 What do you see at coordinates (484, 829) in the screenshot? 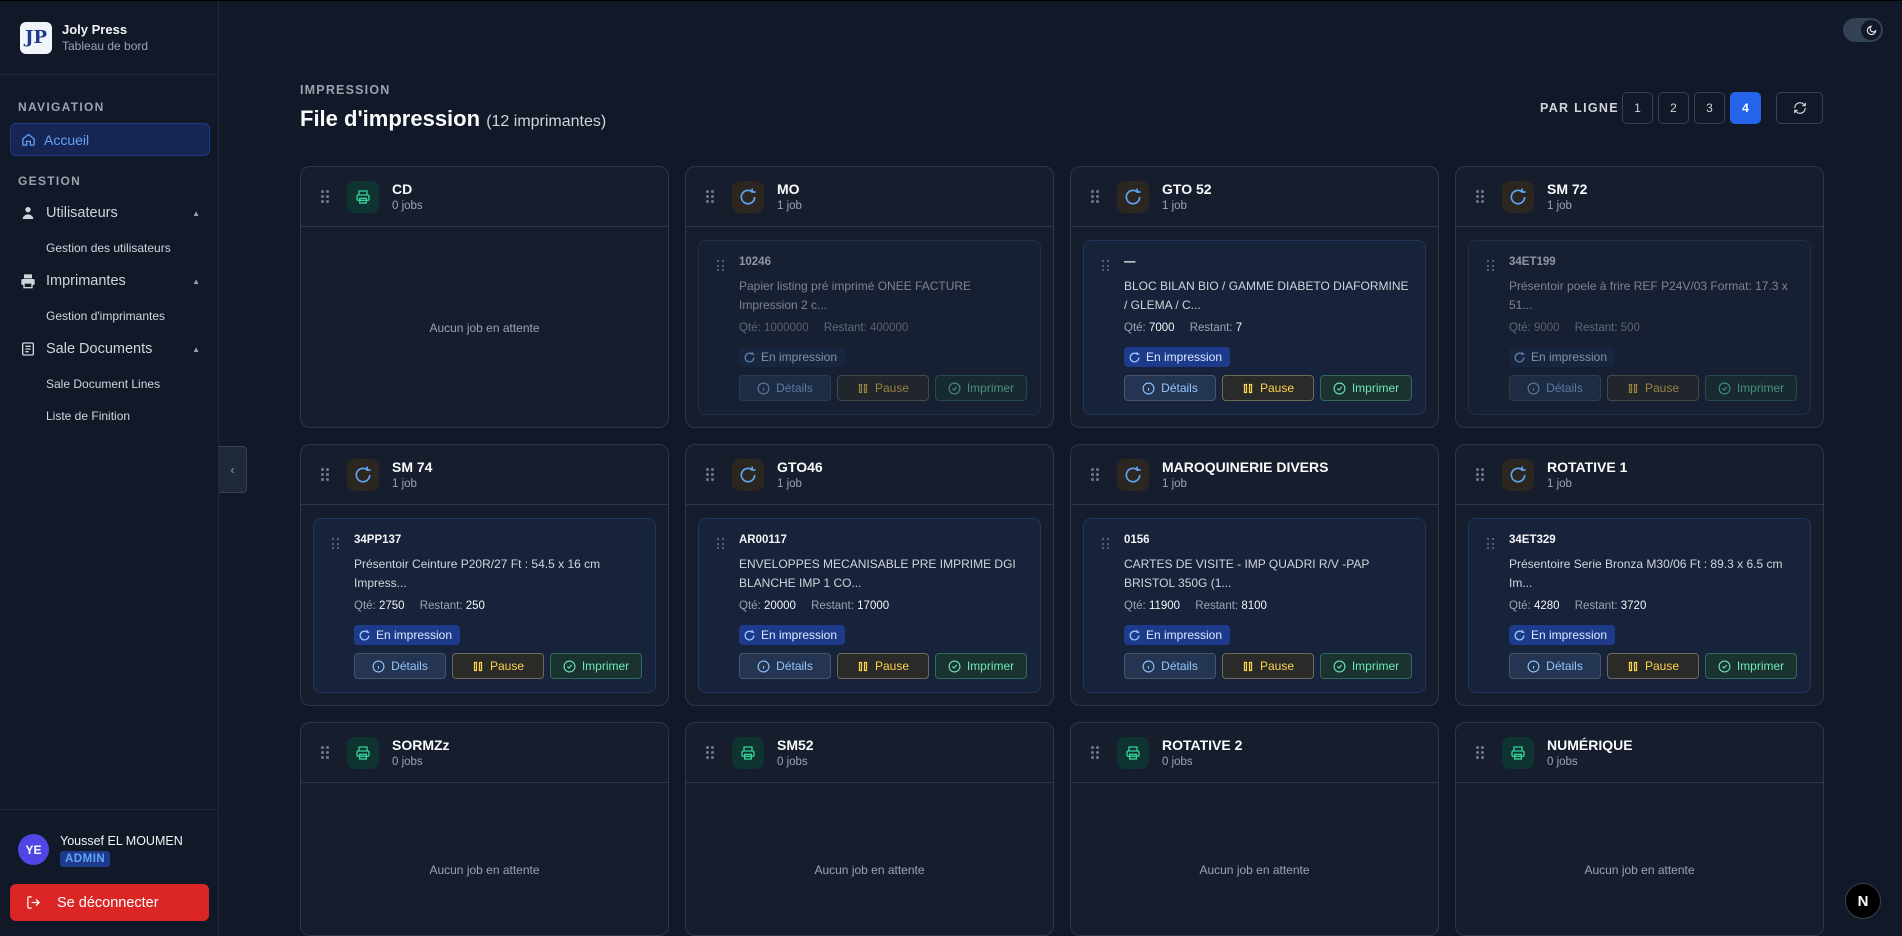
I see `printer-card: SORMZz 0 jobs Aucun job en attente` at bounding box center [484, 829].